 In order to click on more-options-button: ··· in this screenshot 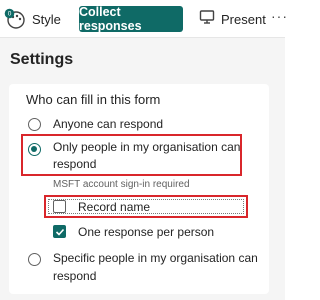, I will do `click(279, 16)`.